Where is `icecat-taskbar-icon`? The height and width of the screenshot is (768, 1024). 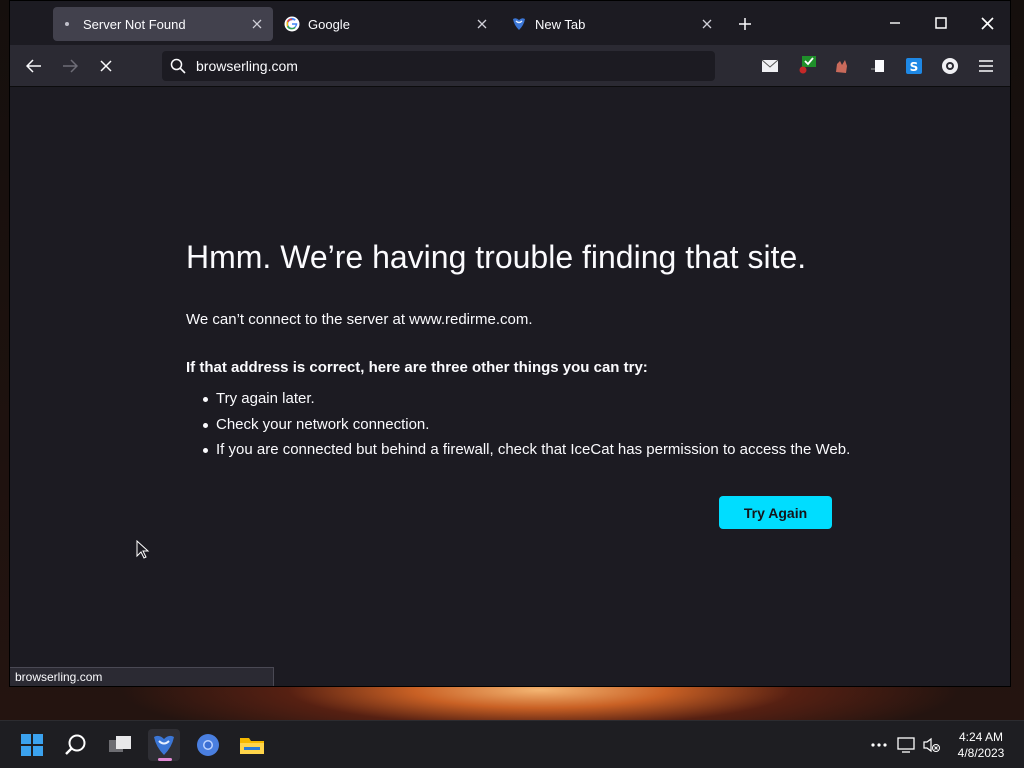
icecat-taskbar-icon is located at coordinates (164, 745).